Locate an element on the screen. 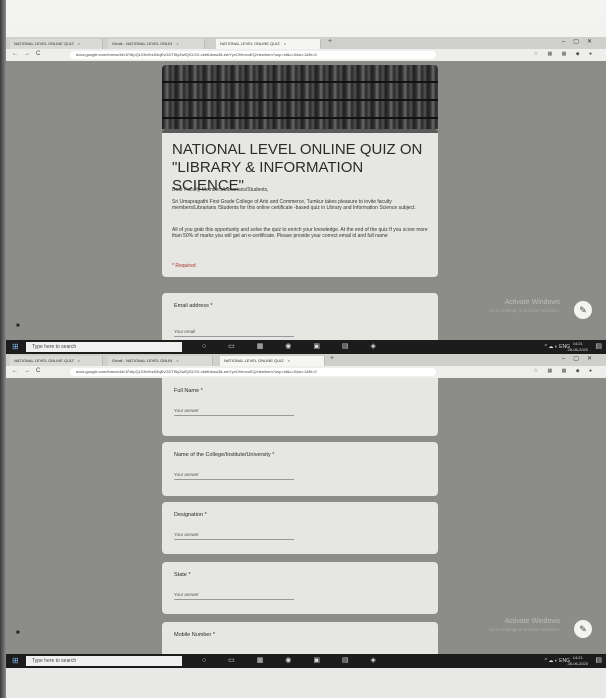  question-card-state: State * Your answer is located at coordinates (300, 588).